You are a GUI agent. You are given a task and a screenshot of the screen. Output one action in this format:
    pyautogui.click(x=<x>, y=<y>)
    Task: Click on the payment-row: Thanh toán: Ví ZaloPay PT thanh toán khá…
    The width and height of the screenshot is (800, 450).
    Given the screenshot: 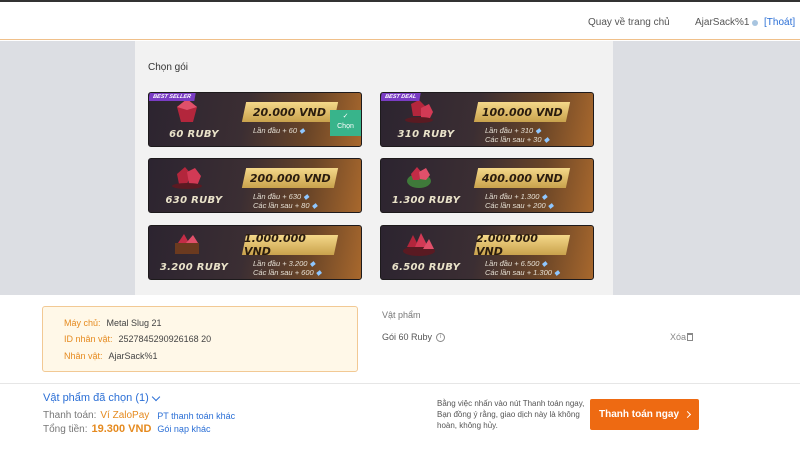 What is the action you would take?
    pyautogui.click(x=139, y=415)
    